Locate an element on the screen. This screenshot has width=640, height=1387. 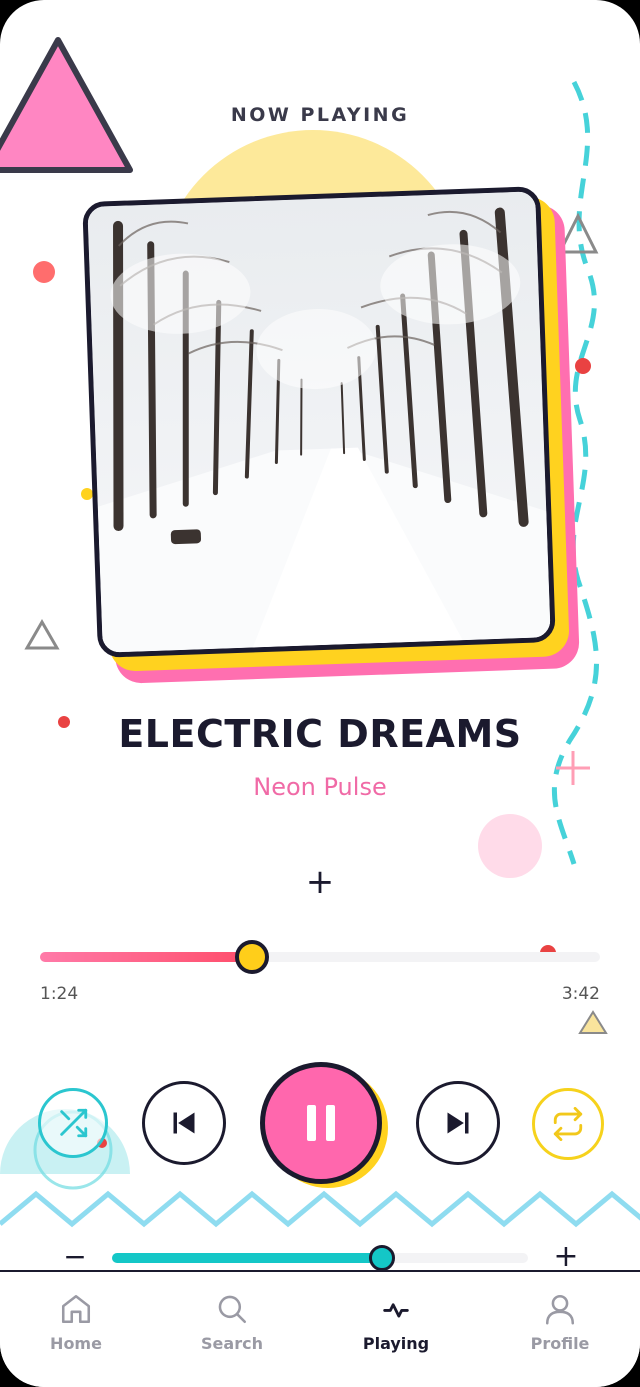
nav-item-home: Home is located at coordinates (76, 1322).